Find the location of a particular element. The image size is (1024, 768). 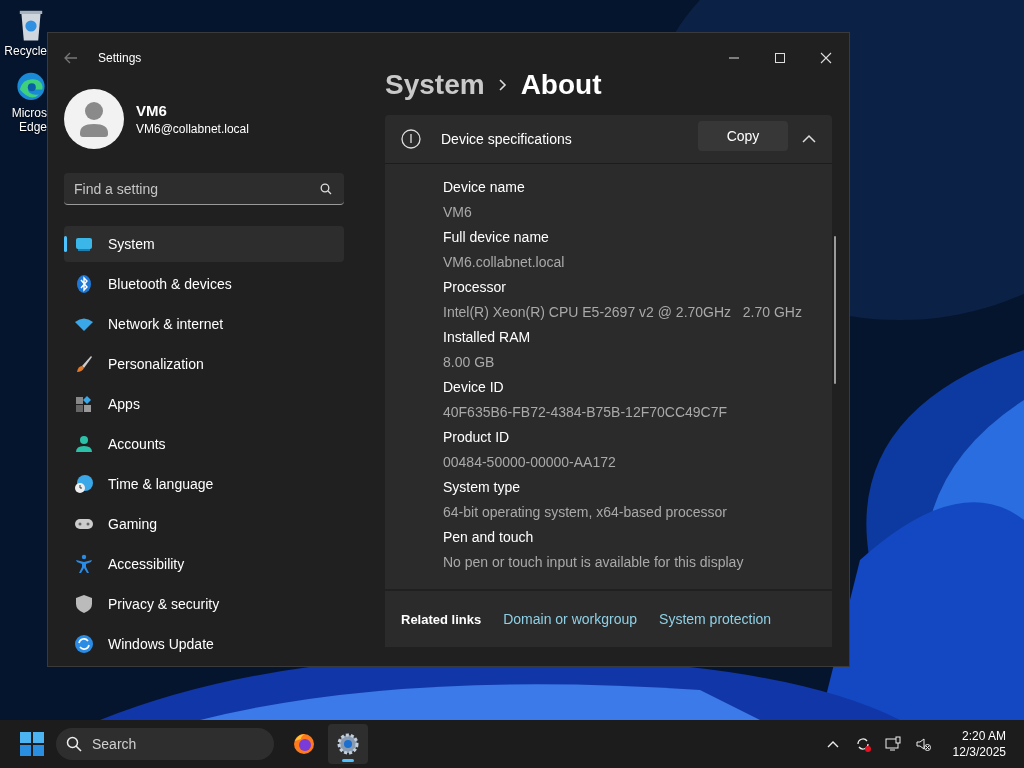

user-name: VM6 is located at coordinates (152, 110).